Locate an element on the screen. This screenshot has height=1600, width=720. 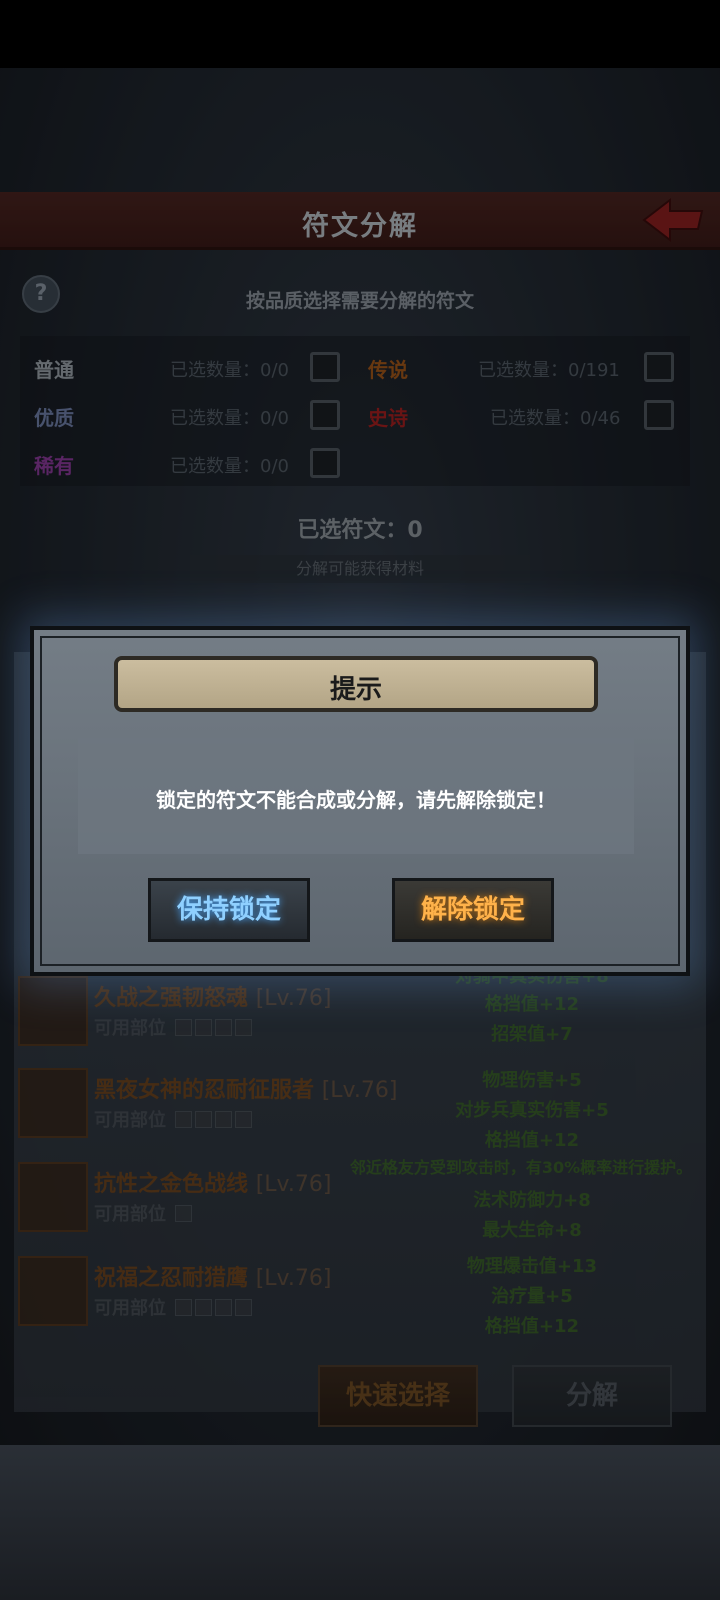
dialog-message: 锁定的符文不能合成或分解，请先解除锁定！ is located at coordinates (356, 800).